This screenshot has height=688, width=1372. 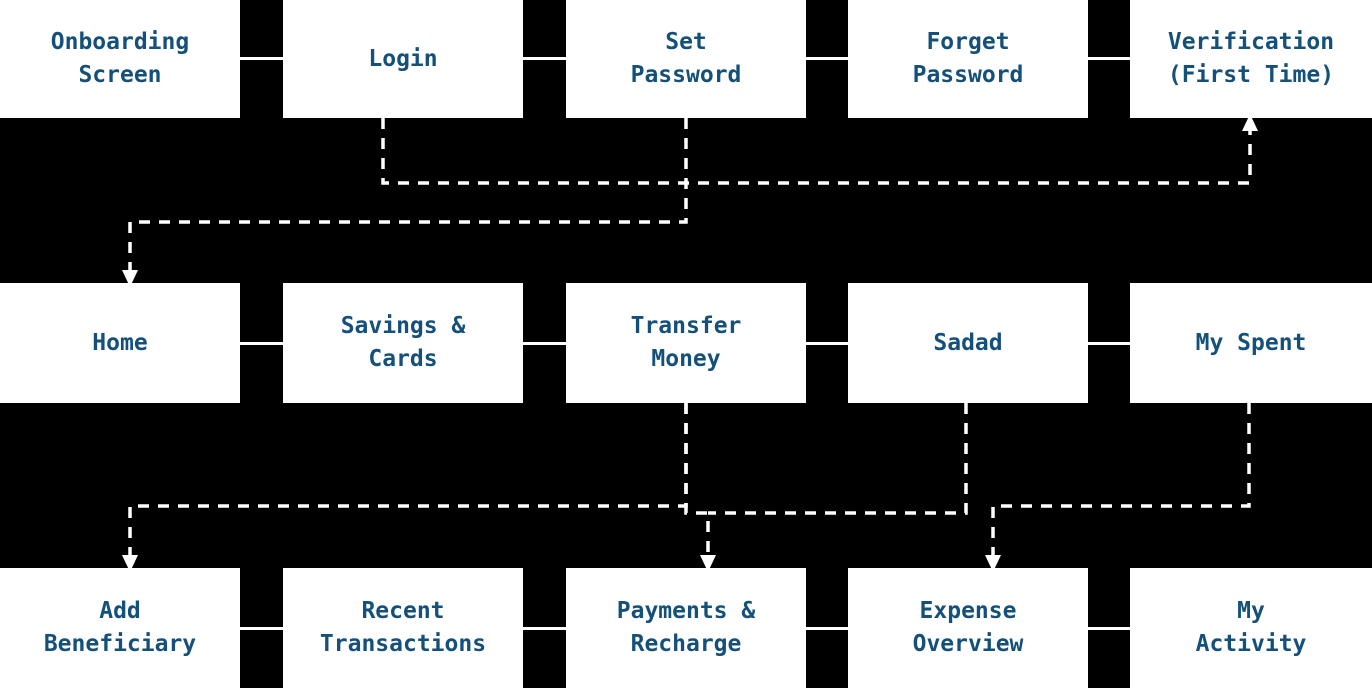 What do you see at coordinates (403, 343) in the screenshot?
I see `node-savings-and-cards: Savings & Cards` at bounding box center [403, 343].